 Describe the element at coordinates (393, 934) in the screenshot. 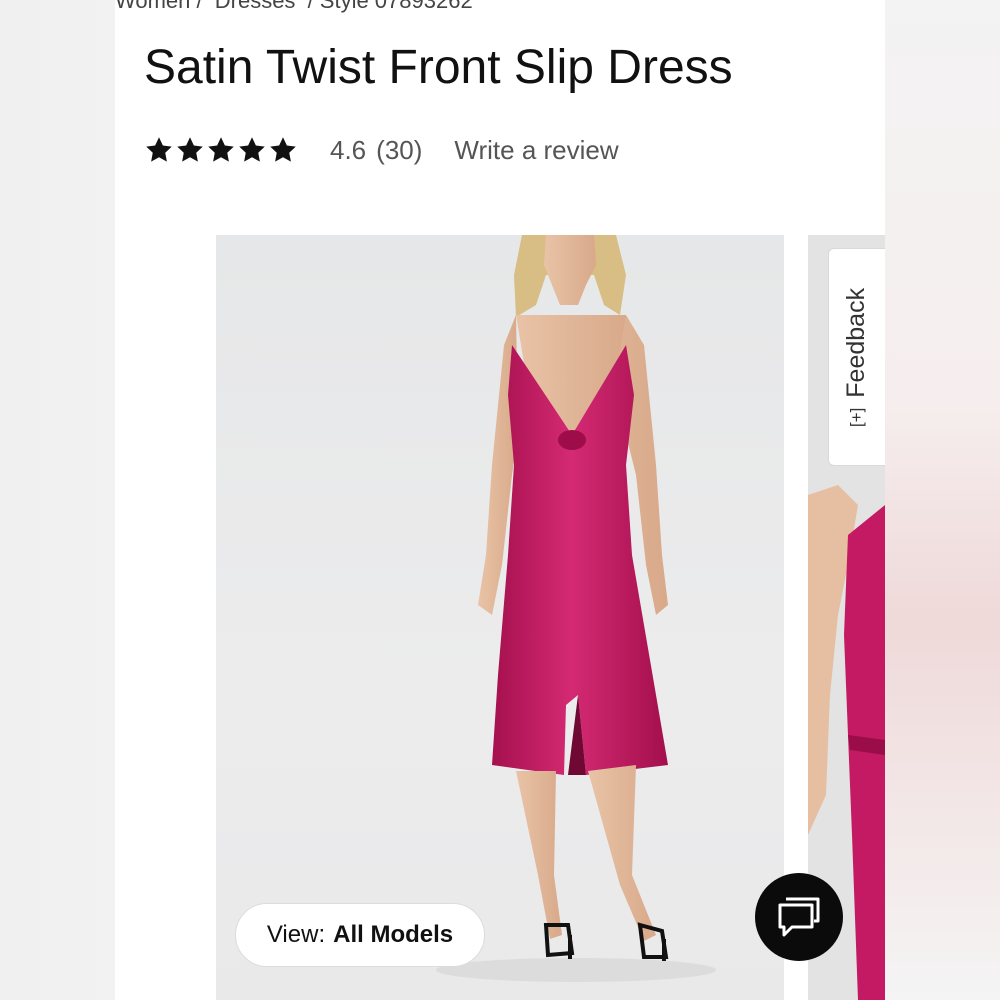

I see `view-value: All Models` at that location.